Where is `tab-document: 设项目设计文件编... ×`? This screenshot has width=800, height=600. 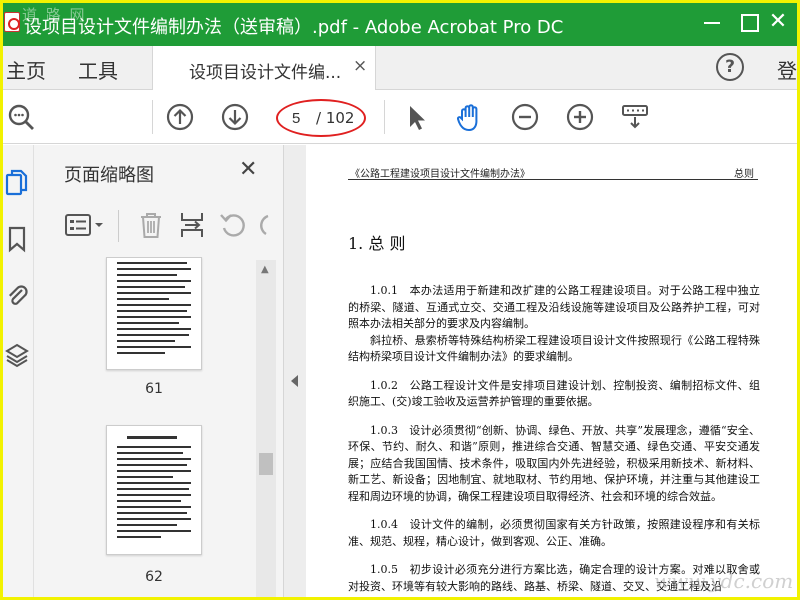 tab-document: 设项目设计文件编... × is located at coordinates (264, 68).